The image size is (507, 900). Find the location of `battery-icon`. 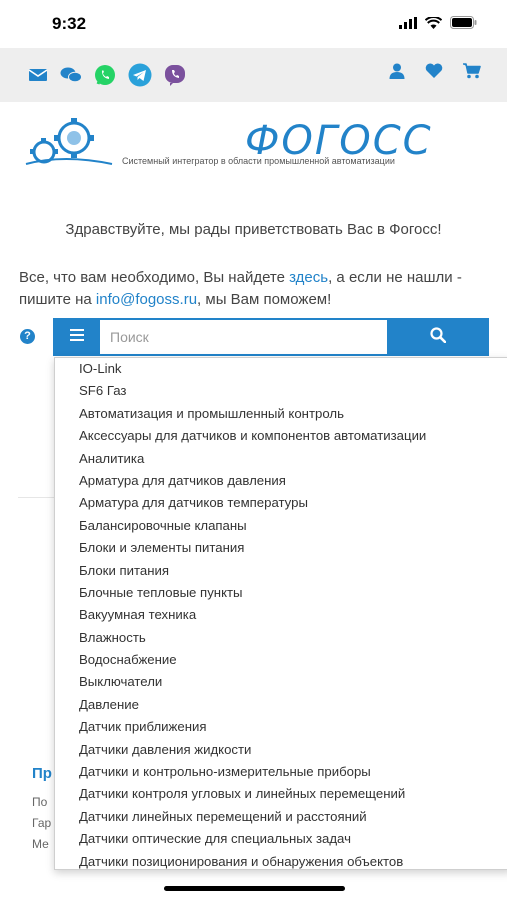

battery-icon is located at coordinates (463, 22).